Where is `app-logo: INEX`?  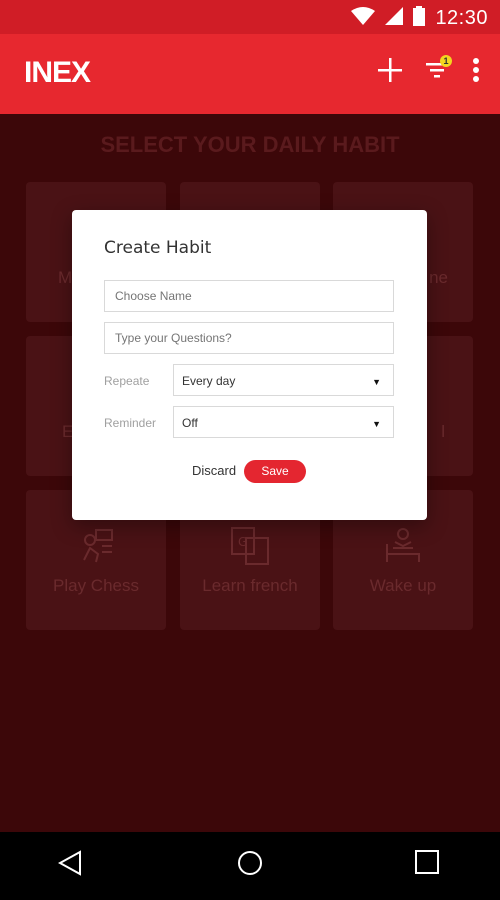 app-logo: INEX is located at coordinates (57, 72).